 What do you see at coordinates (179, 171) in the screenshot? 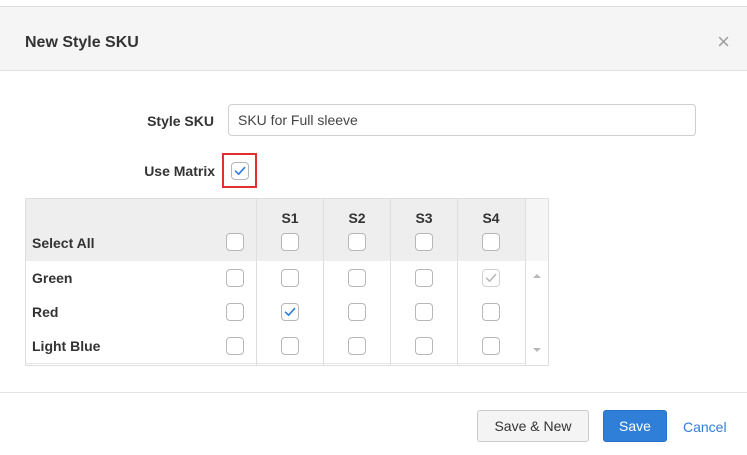
I see `use-matrix-label: Use Matrix` at bounding box center [179, 171].